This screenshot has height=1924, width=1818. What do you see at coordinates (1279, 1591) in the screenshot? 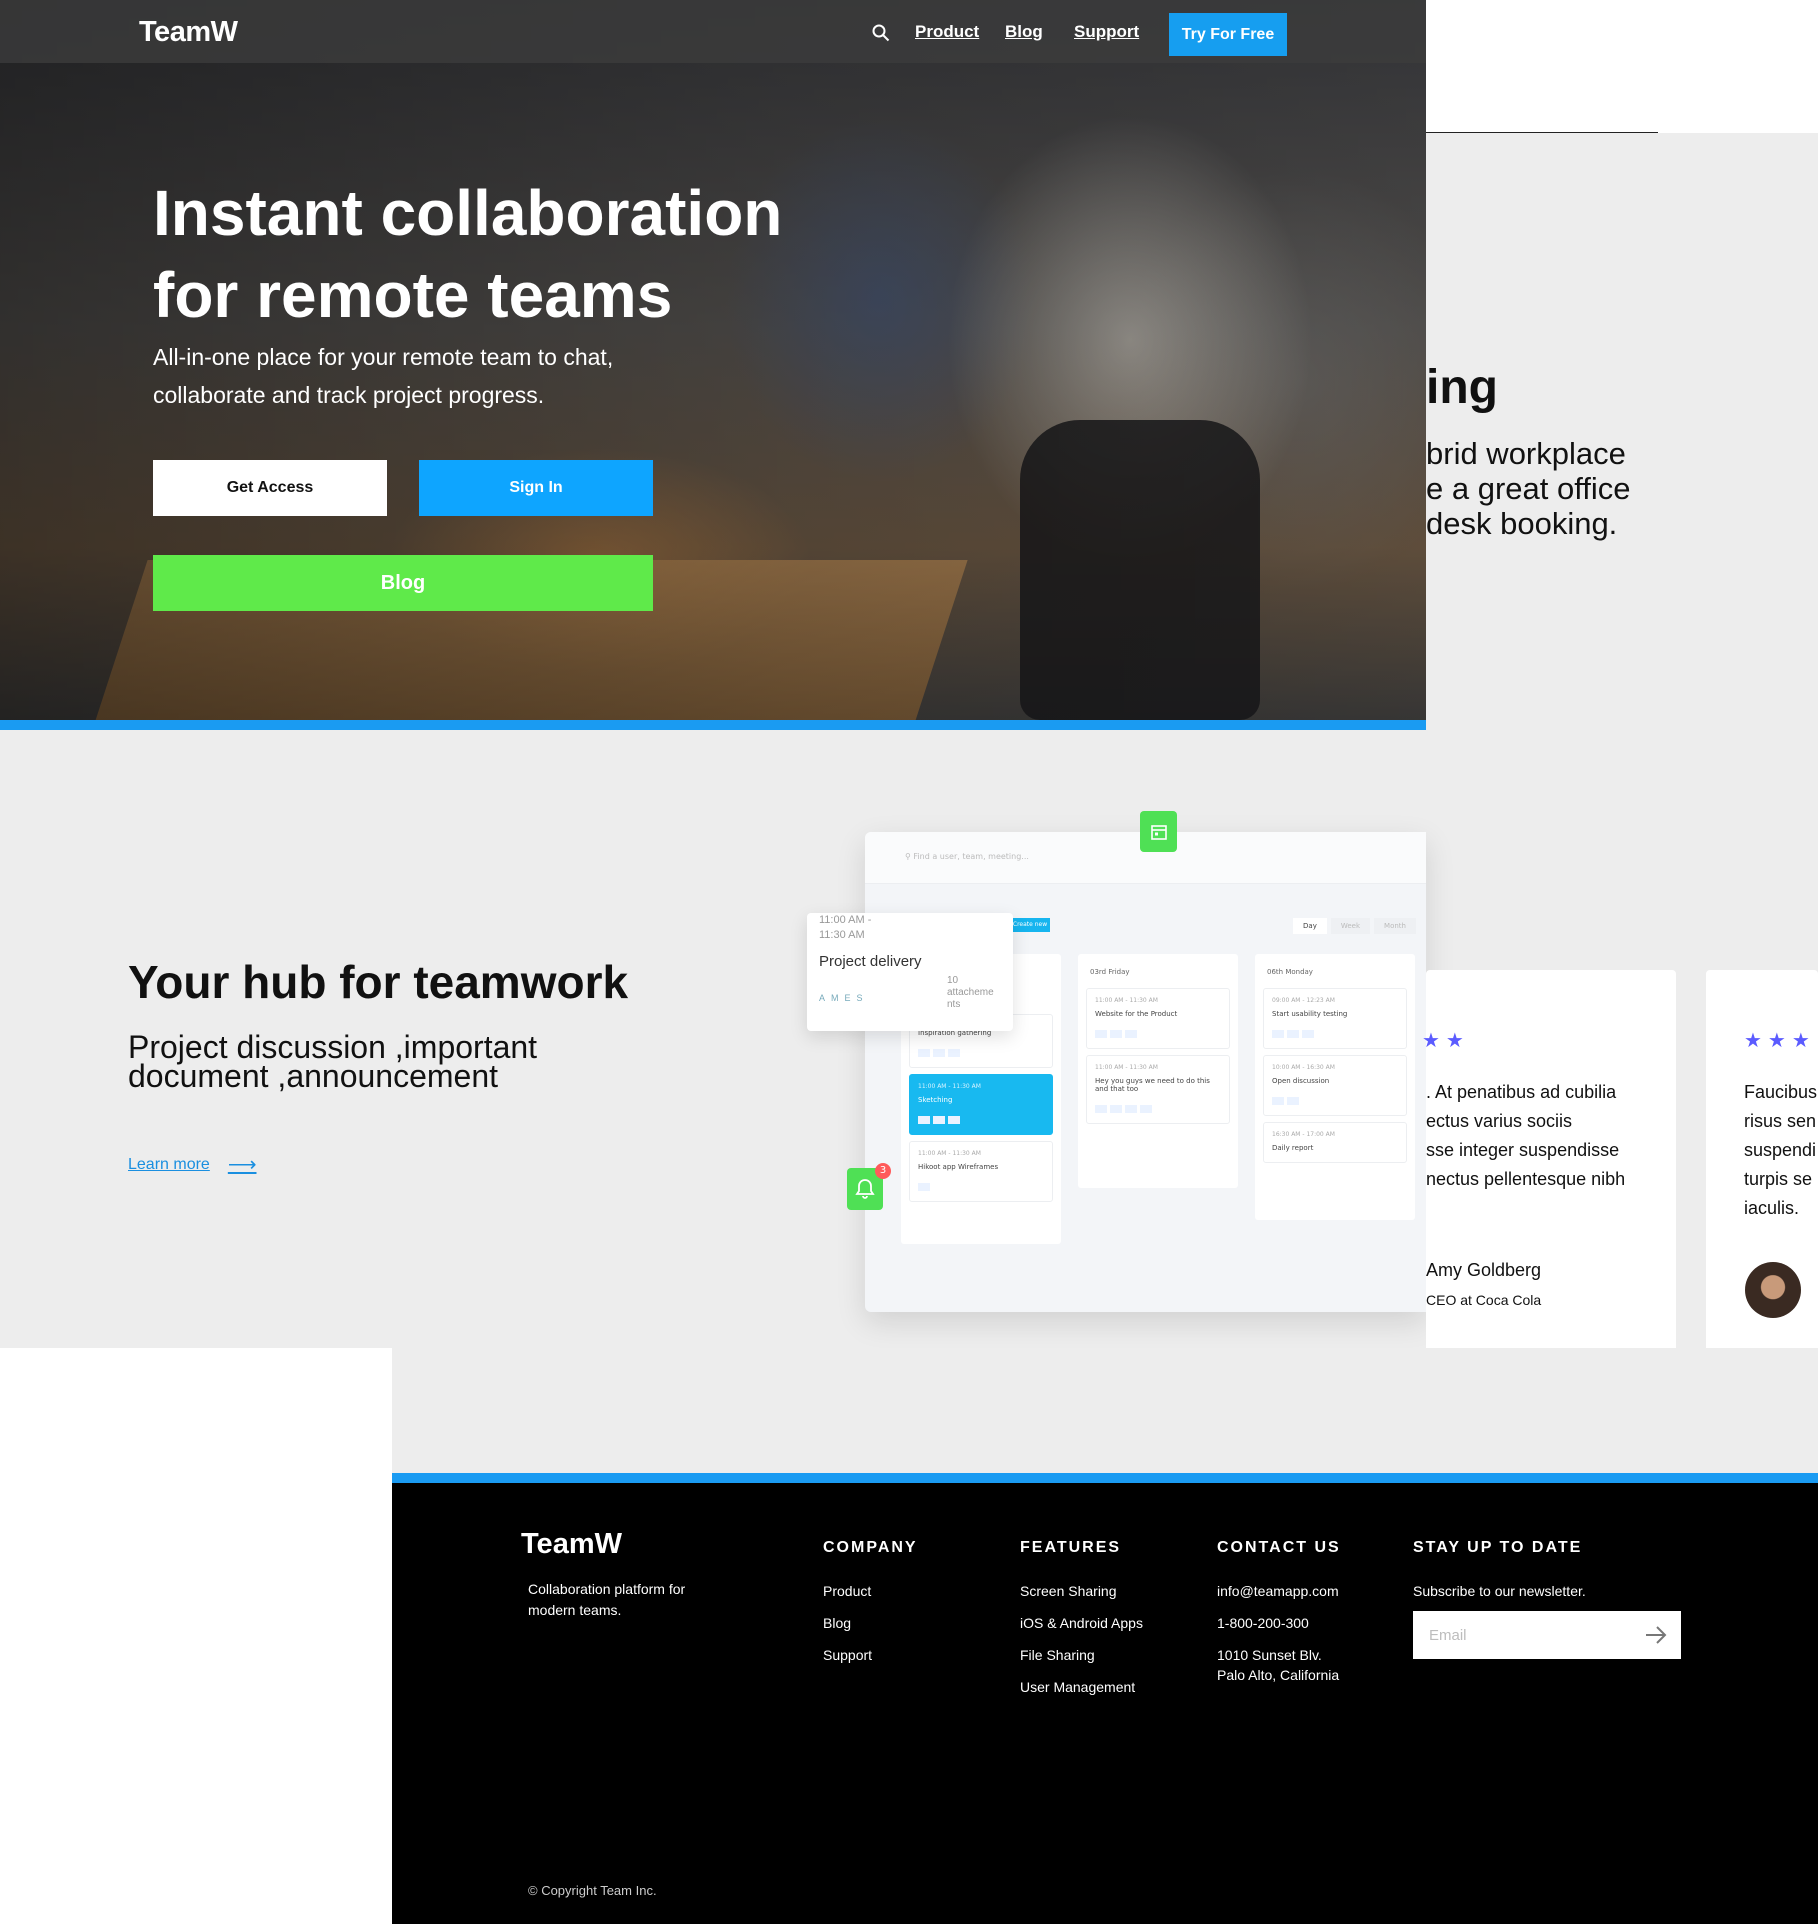
I see `footer-email: info@teamapp.com` at bounding box center [1279, 1591].